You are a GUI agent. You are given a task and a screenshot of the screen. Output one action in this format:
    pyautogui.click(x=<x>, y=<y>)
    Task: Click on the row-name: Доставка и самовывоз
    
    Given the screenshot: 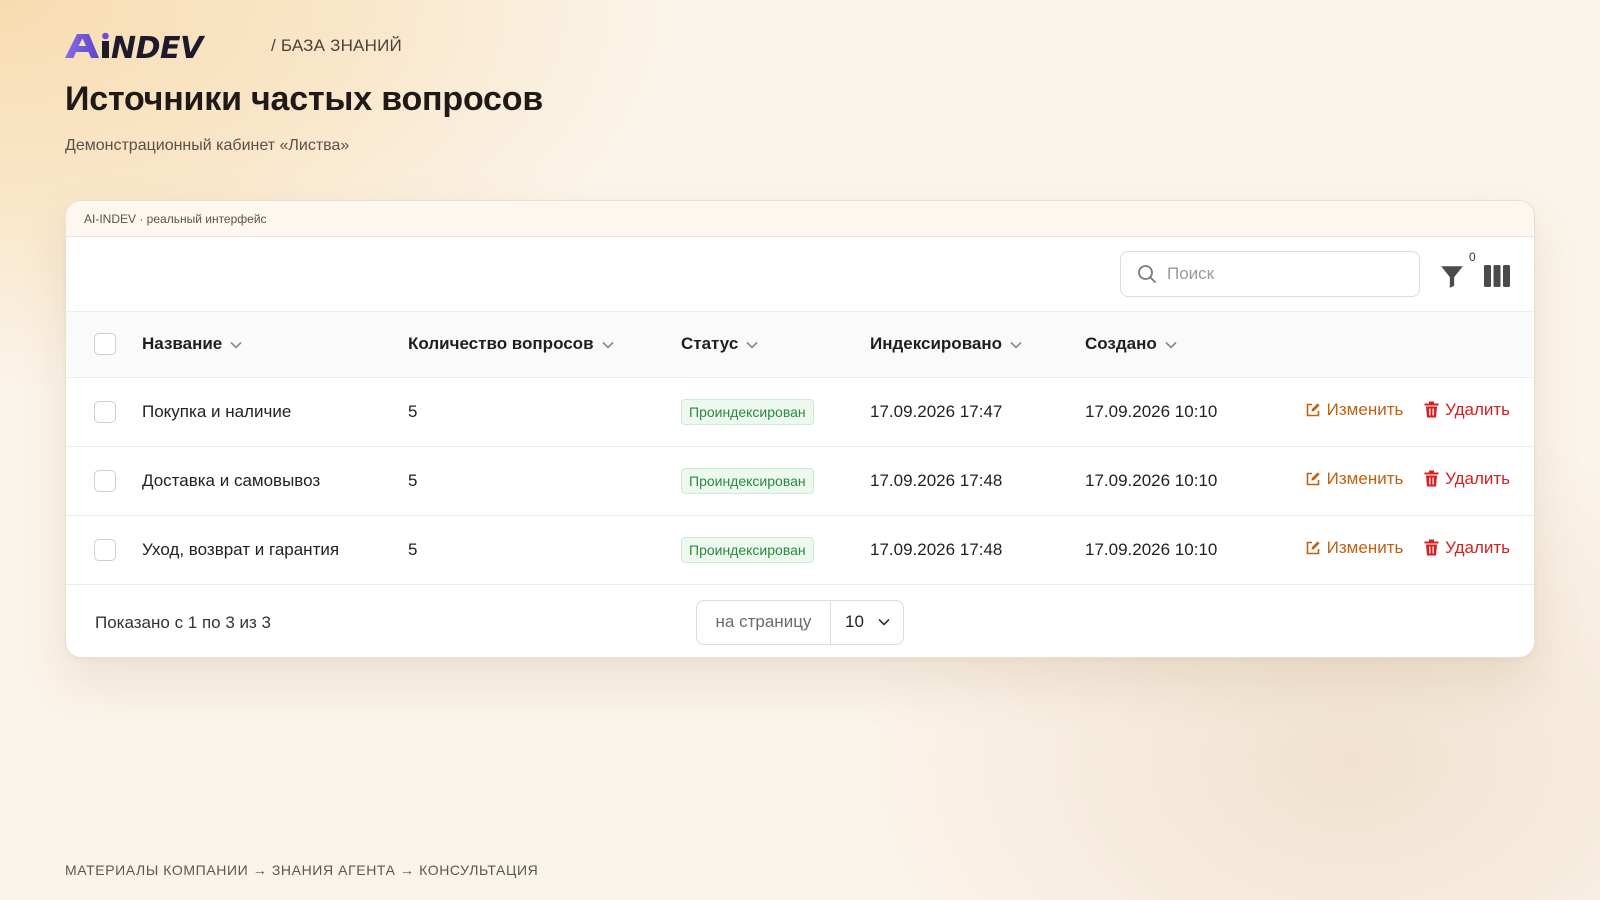 What is the action you would take?
    pyautogui.click(x=275, y=480)
    